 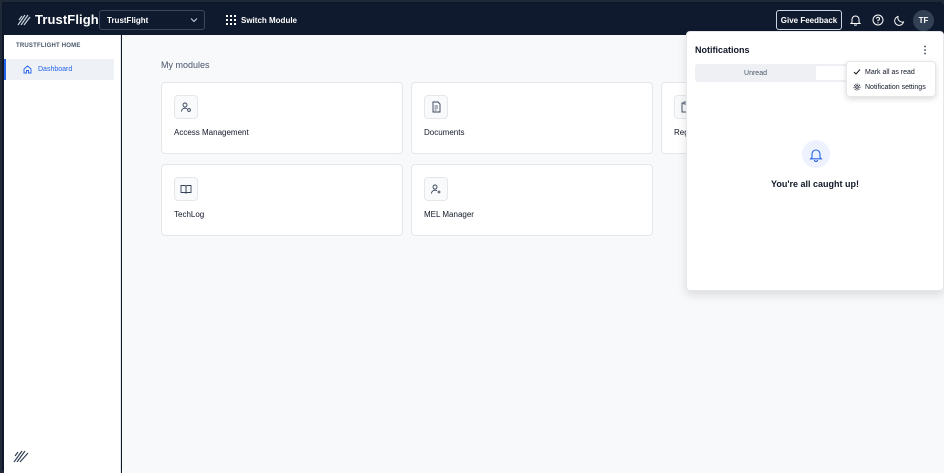 What do you see at coordinates (27, 69) in the screenshot?
I see `home-icon` at bounding box center [27, 69].